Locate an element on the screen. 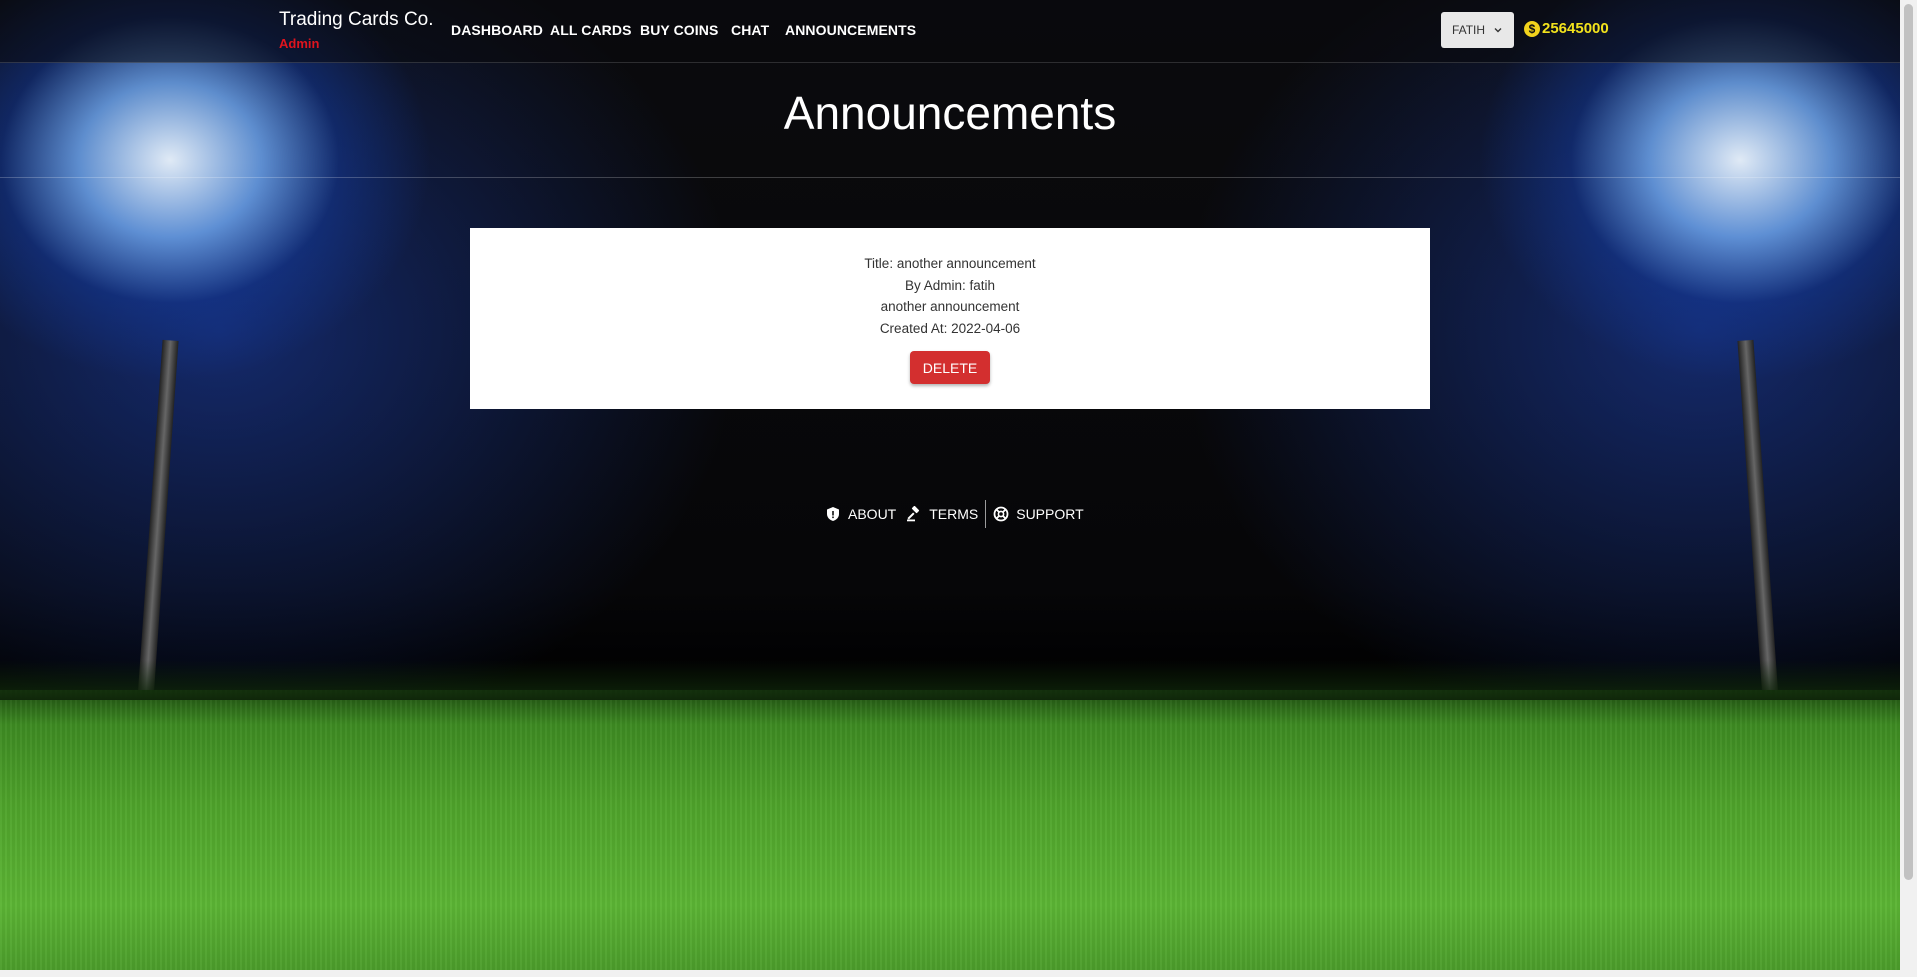 This screenshot has height=977, width=1917. coin-balance: $ 25645000 is located at coordinates (1566, 28).